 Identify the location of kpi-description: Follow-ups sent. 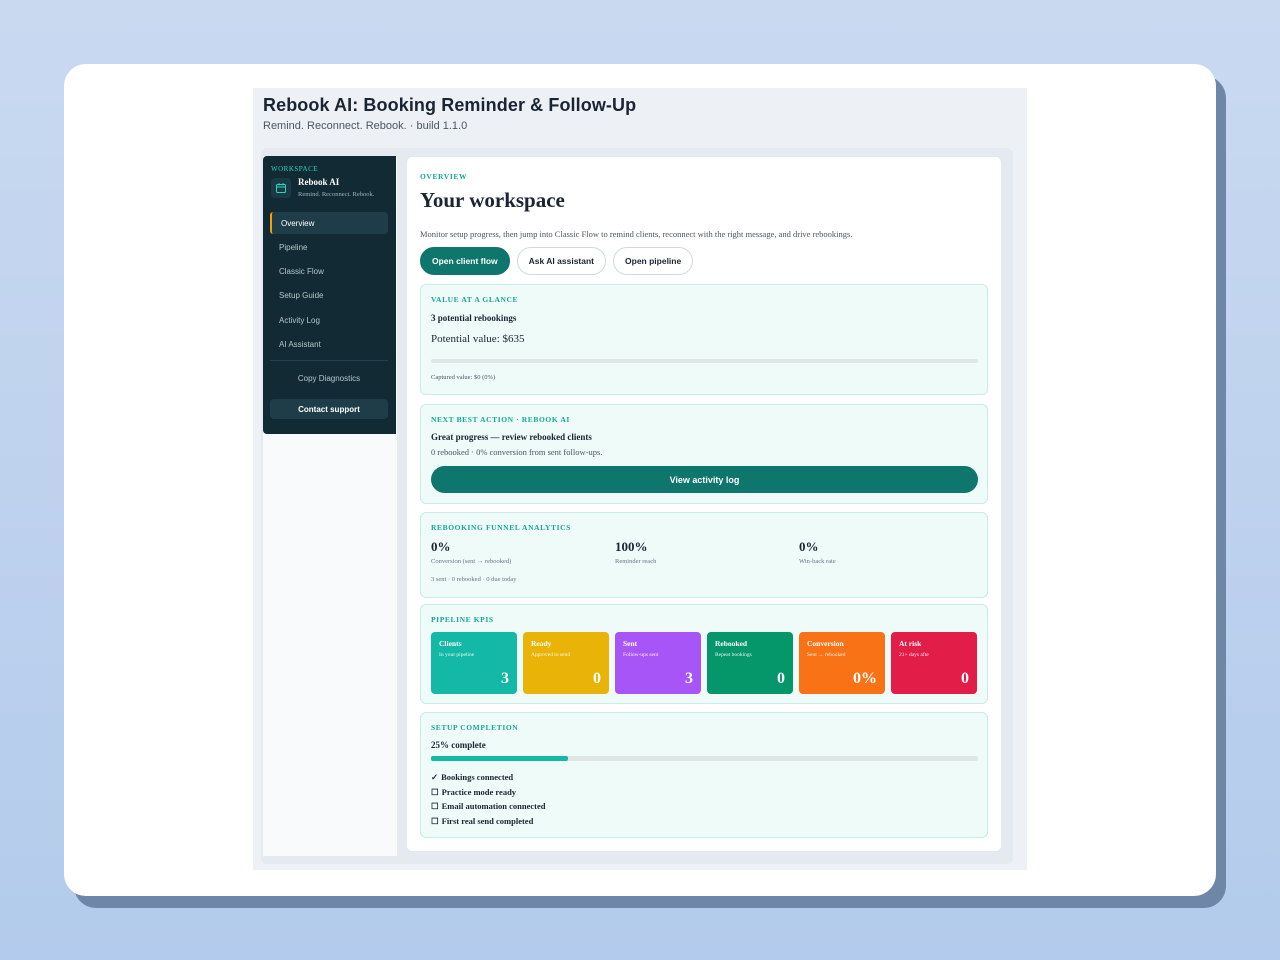
(641, 655).